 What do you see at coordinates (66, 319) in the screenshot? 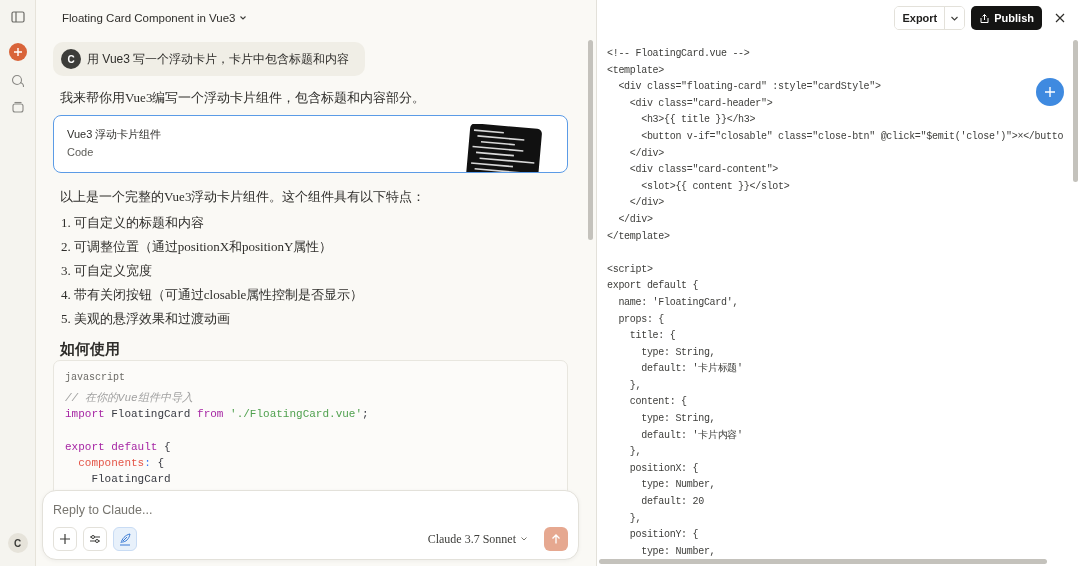
I see `list-number: 5.` at bounding box center [66, 319].